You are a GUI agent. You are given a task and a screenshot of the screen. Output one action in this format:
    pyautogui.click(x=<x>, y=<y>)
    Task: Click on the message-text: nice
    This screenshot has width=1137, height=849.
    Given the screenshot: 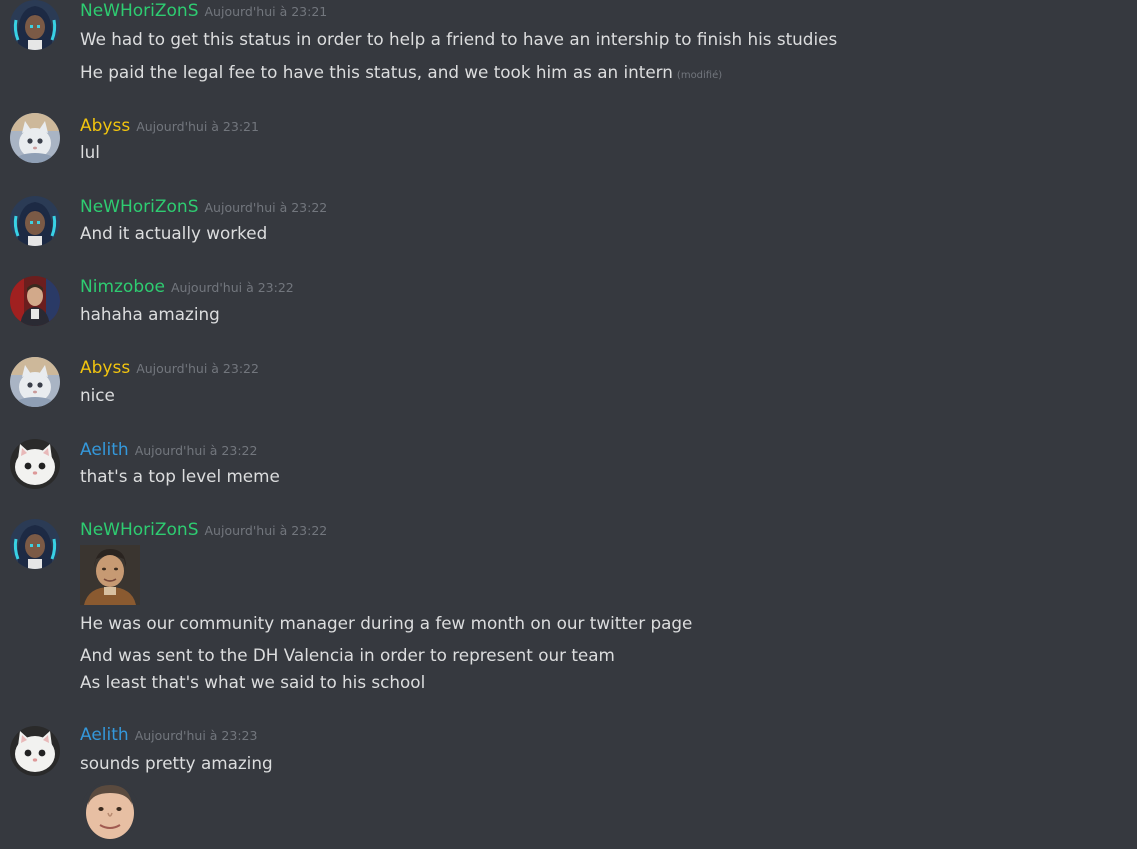 What is the action you would take?
    pyautogui.click(x=97, y=395)
    